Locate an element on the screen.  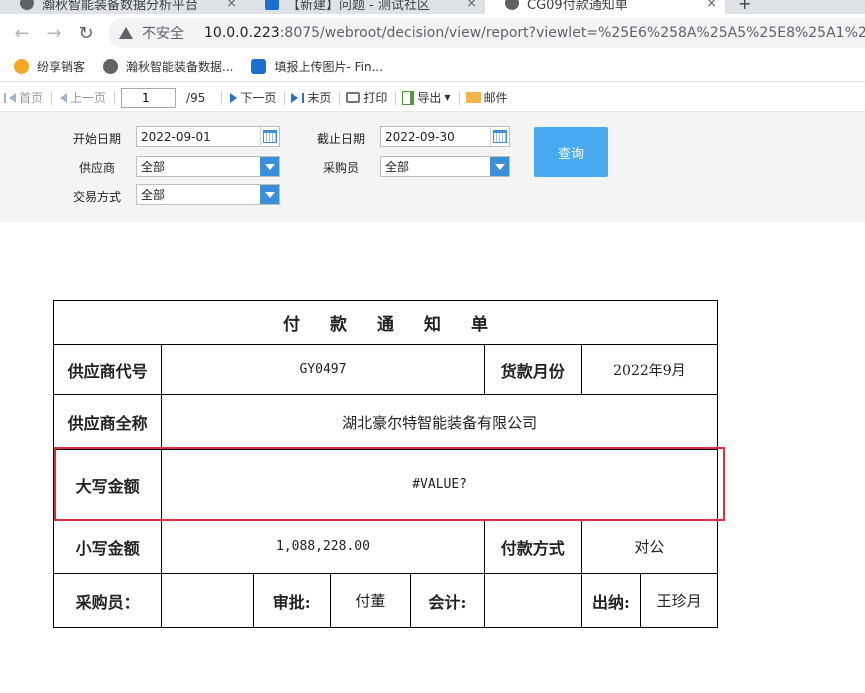
tab-label: 瀚秋智能装备数据分析平台 is located at coordinates (120, 6).